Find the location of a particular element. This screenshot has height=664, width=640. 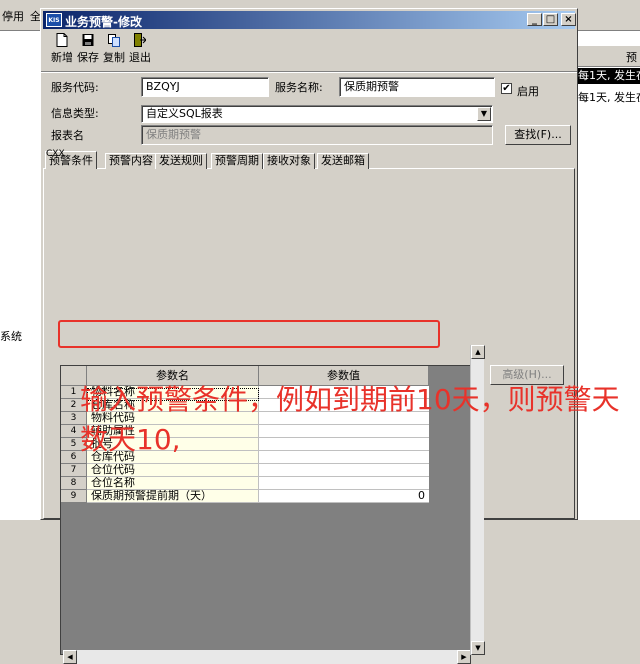

dialog-title: 业务预警-修改 is located at coordinates (103, 22).